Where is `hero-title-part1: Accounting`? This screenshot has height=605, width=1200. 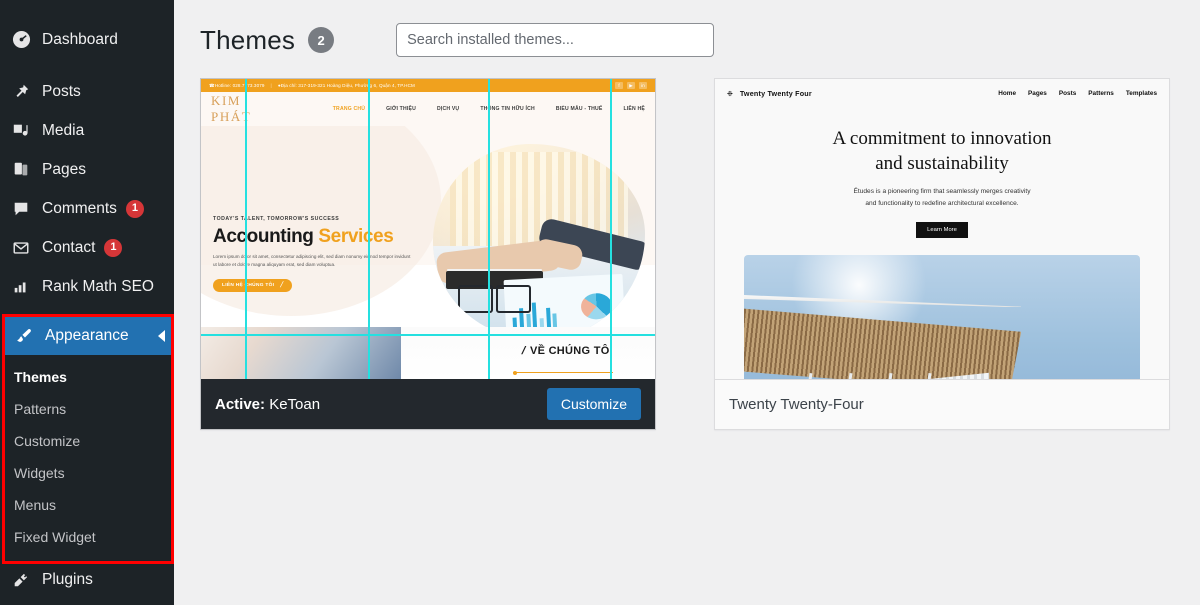 hero-title-part1: Accounting is located at coordinates (263, 236).